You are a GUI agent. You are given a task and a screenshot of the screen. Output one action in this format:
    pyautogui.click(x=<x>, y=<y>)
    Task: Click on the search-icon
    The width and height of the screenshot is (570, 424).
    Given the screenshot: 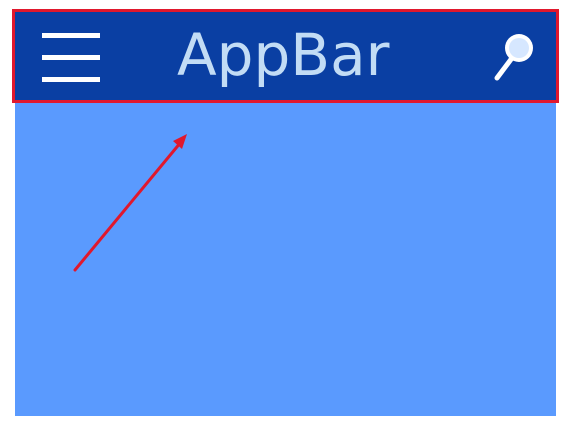 What is the action you would take?
    pyautogui.click(x=513, y=57)
    